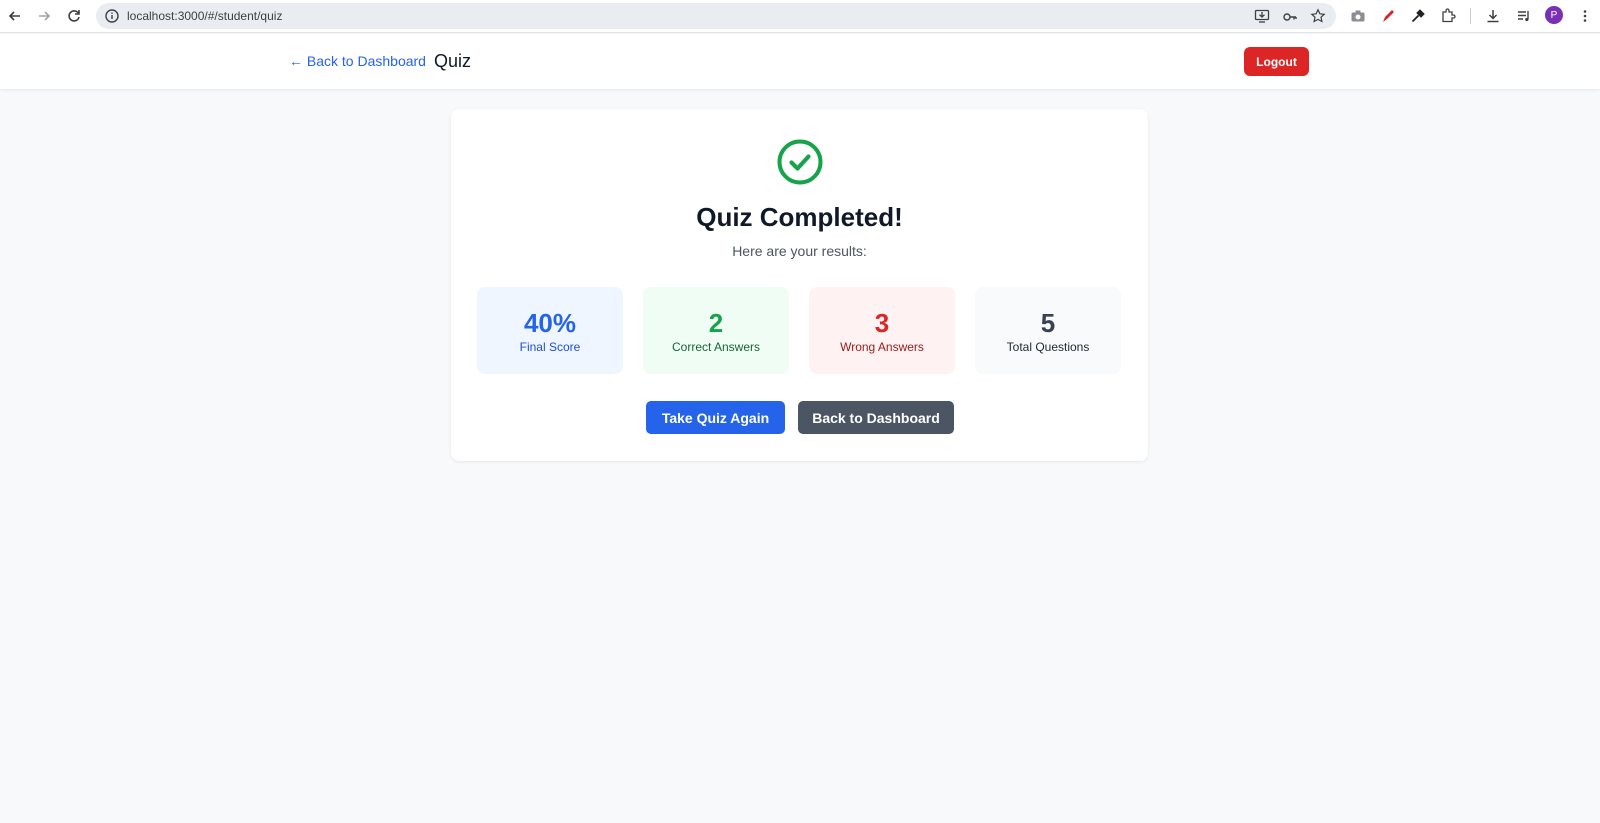  What do you see at coordinates (799, 251) in the screenshot?
I see `results-subheading: Here are your results:` at bounding box center [799, 251].